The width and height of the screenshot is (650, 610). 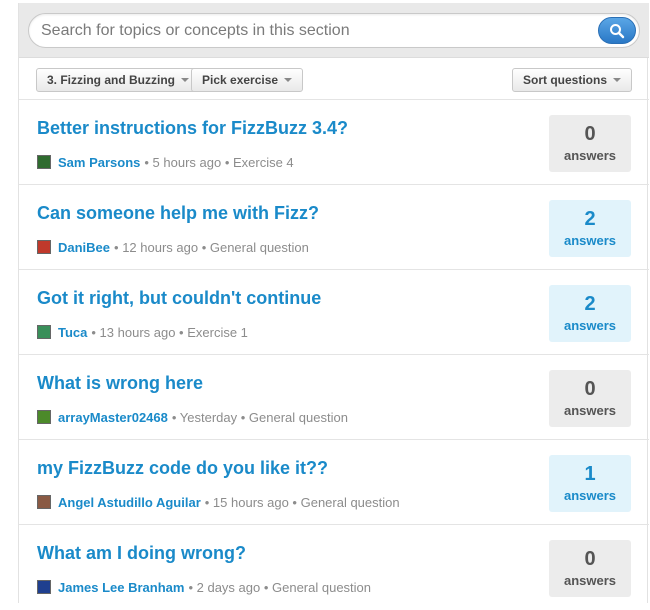 I want to click on search-input, so click(x=311, y=31).